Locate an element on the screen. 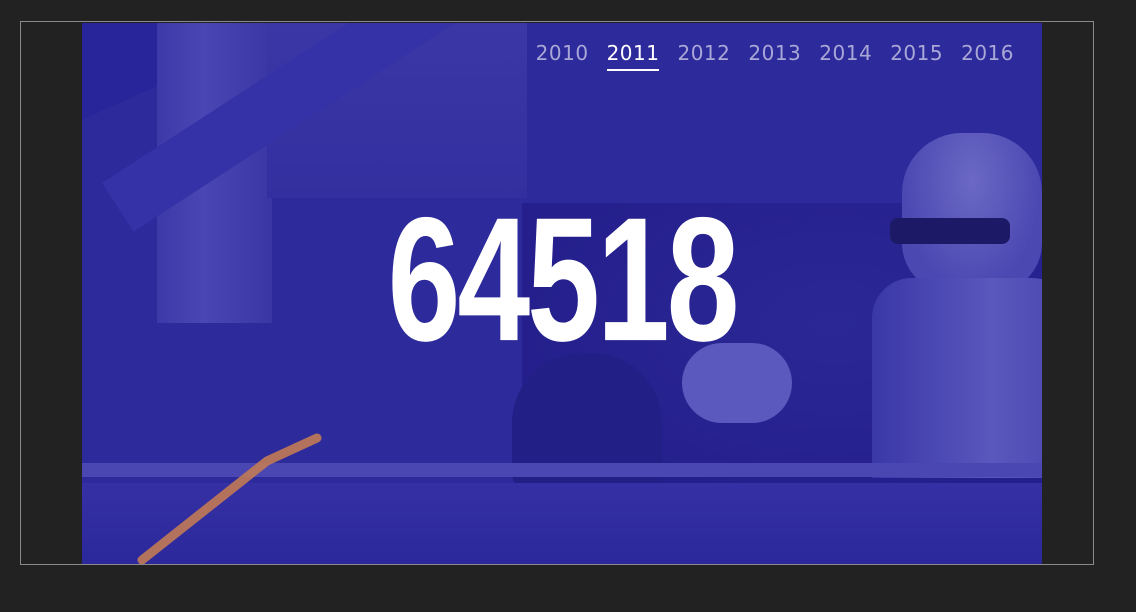 This screenshot has height=612, width=1136. year-tab-2014: 2014 is located at coordinates (845, 56).